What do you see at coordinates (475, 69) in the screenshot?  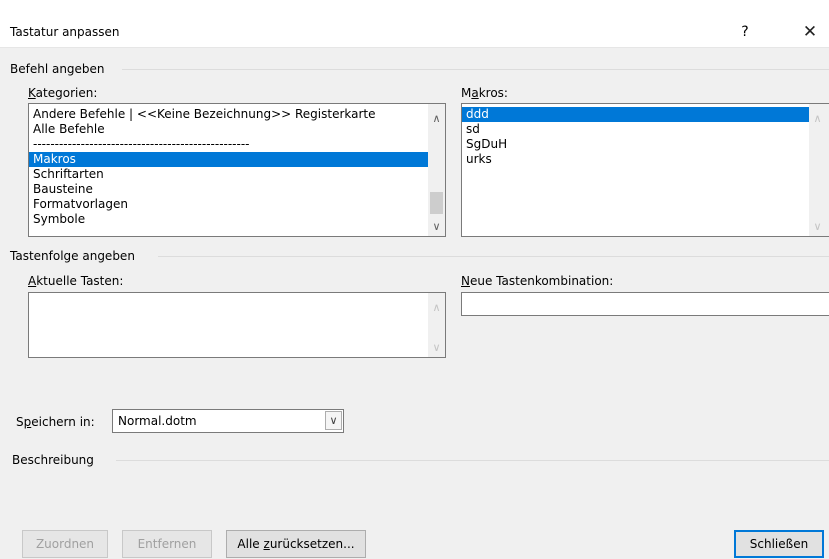 I see `command-group-divider` at bounding box center [475, 69].